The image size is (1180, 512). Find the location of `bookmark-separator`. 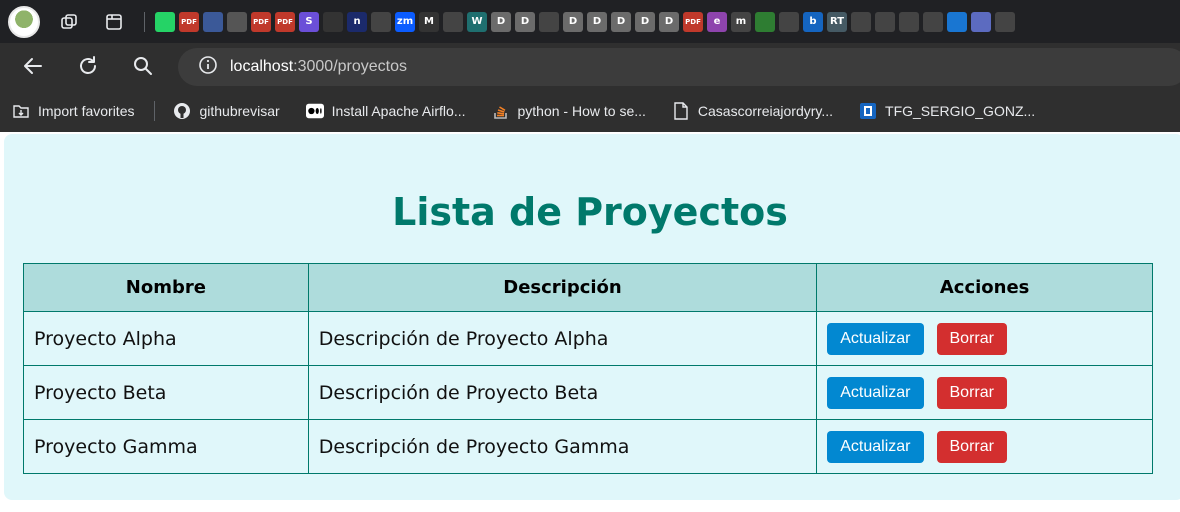

bookmark-separator is located at coordinates (155, 110).